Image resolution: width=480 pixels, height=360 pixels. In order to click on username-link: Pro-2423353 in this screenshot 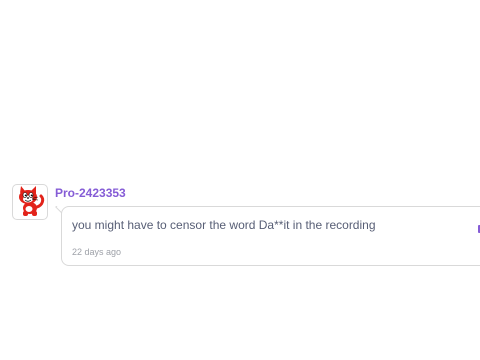, I will do `click(90, 193)`.